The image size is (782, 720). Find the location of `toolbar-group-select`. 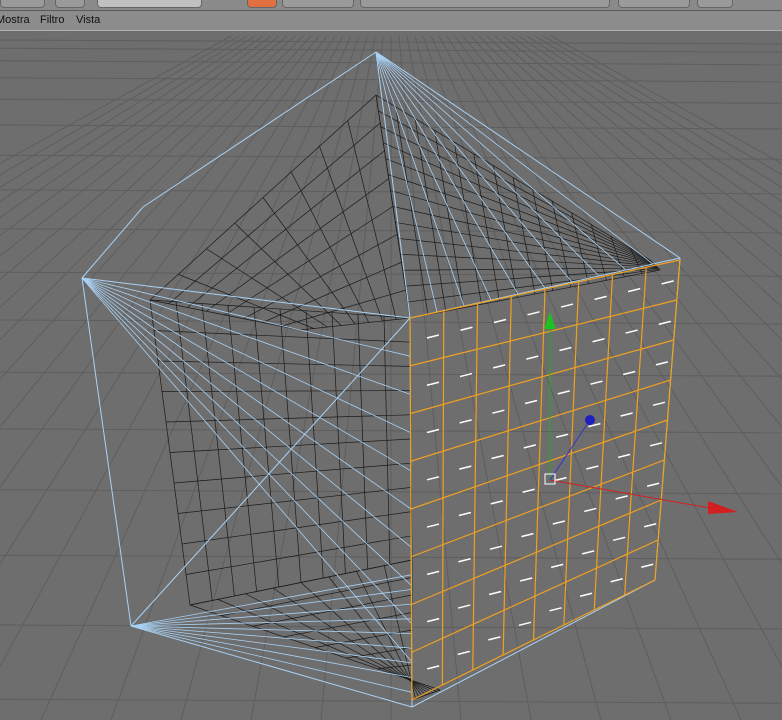

toolbar-group-select is located at coordinates (70, 4).